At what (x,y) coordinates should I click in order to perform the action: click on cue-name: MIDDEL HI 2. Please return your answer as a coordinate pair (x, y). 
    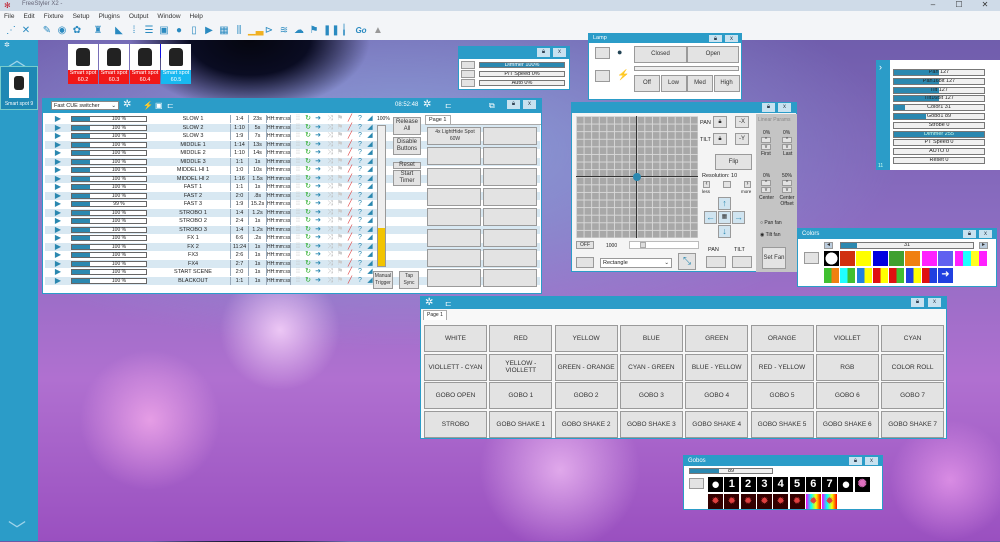
    Looking at the image, I should click on (193, 178).